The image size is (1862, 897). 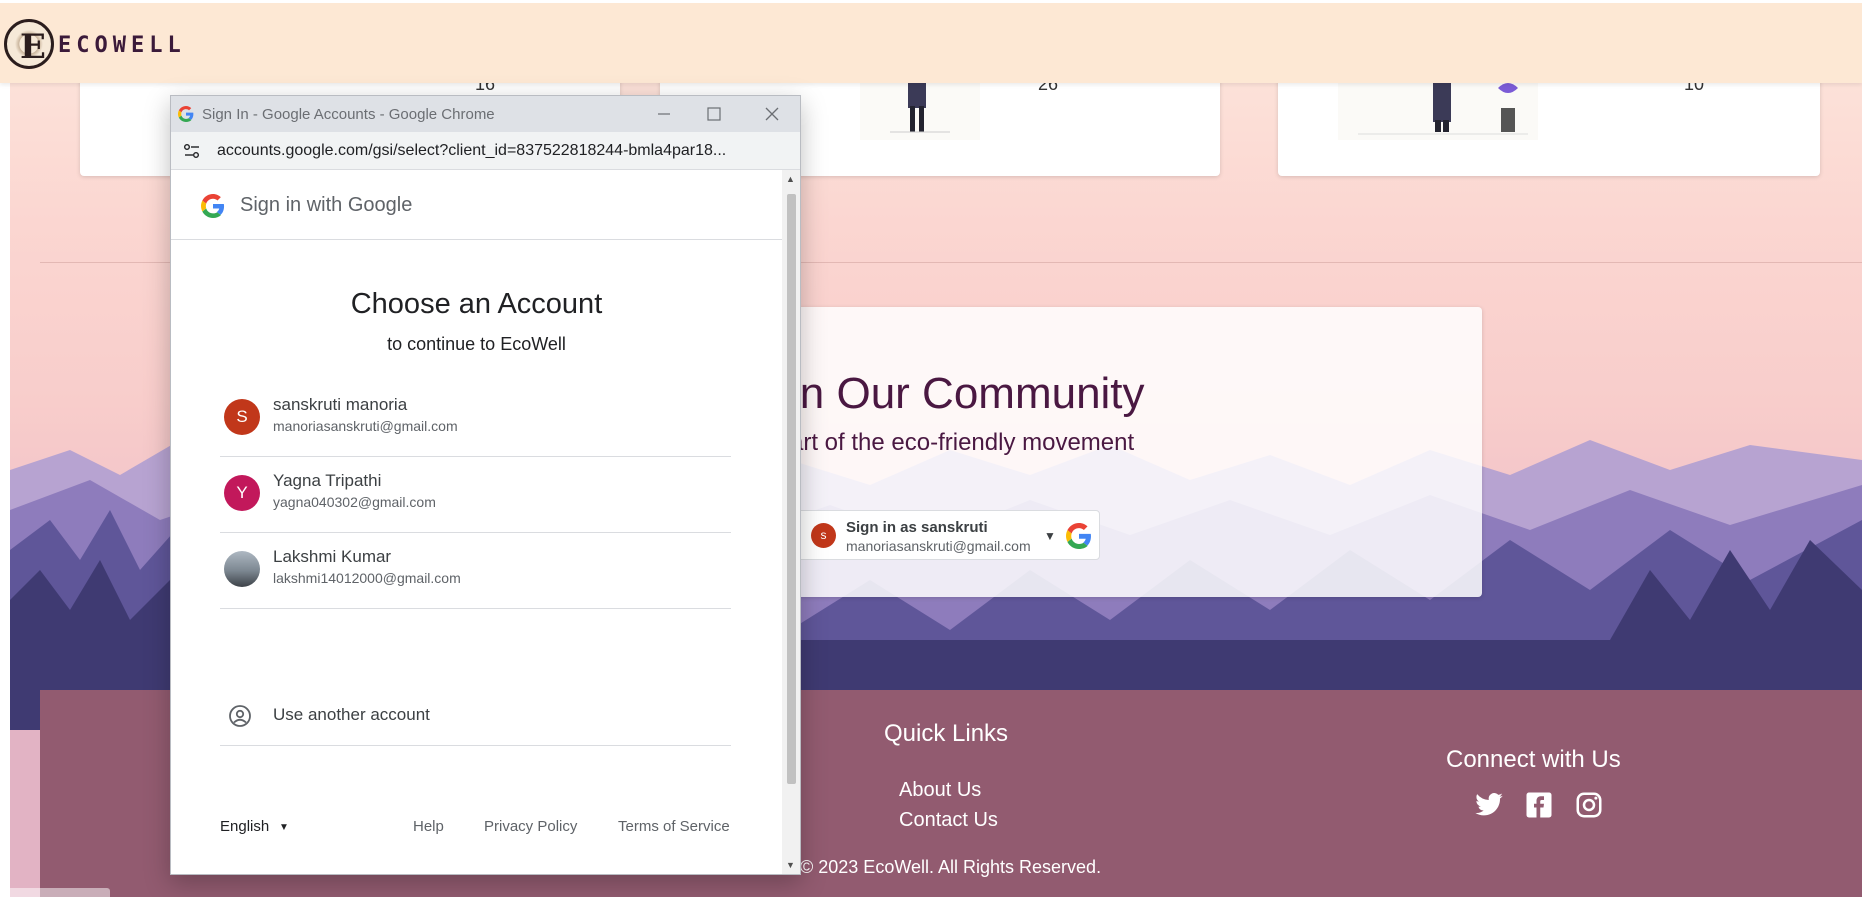 I want to click on avatar-photo, so click(x=242, y=569).